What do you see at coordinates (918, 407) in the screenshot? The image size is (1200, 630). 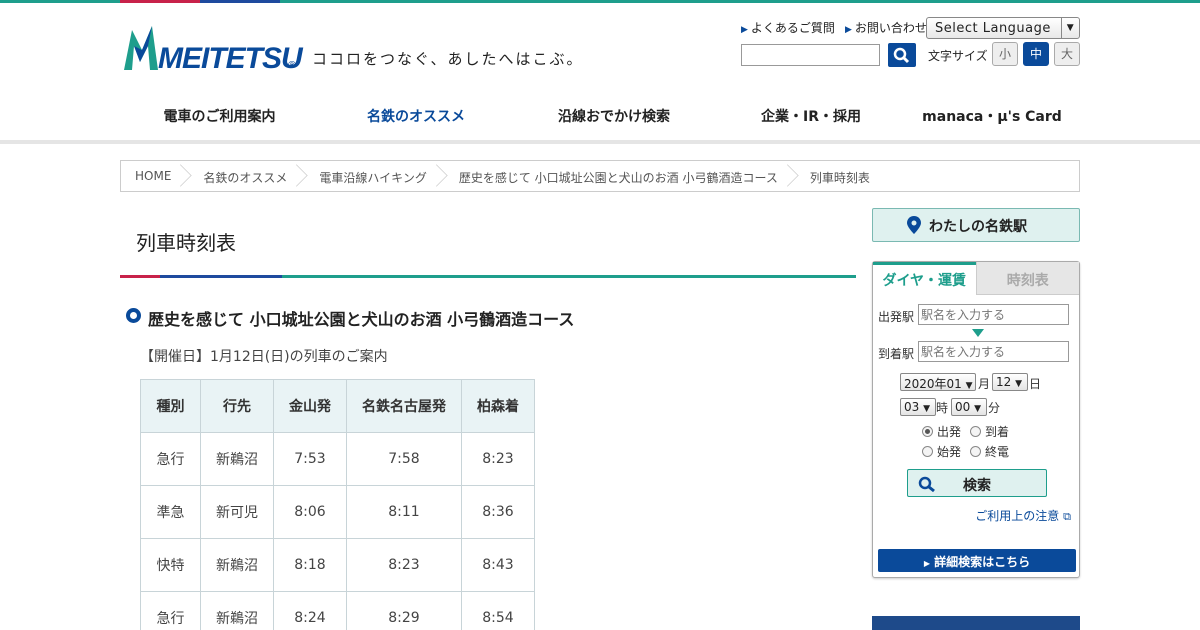 I see `hour-select: 03 ▼` at bounding box center [918, 407].